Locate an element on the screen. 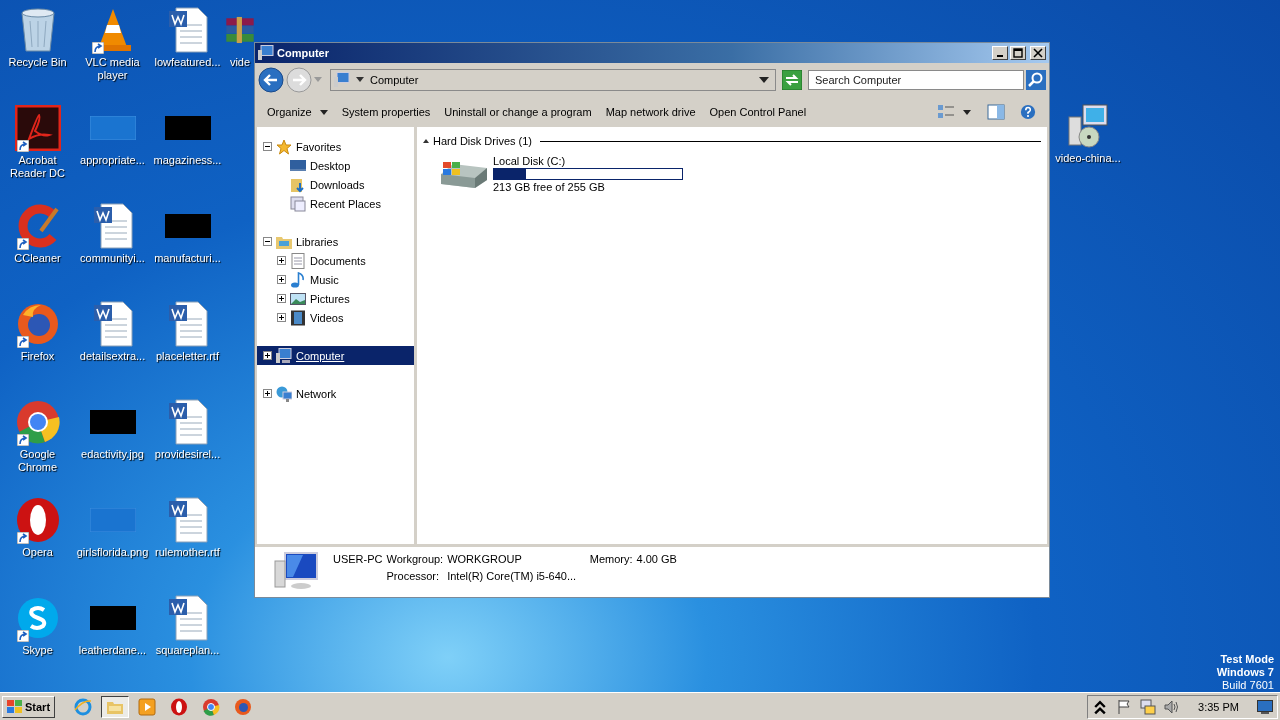 This screenshot has width=1280, height=720. detail-value: 4.00 GB is located at coordinates (656, 559).